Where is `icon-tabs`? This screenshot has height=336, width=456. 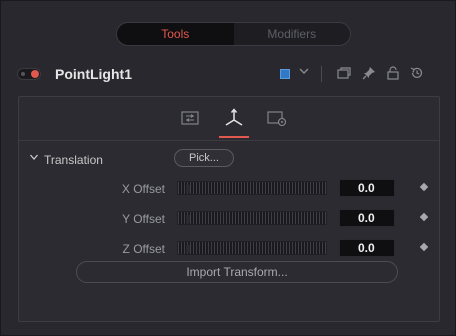 icon-tabs is located at coordinates (229, 119).